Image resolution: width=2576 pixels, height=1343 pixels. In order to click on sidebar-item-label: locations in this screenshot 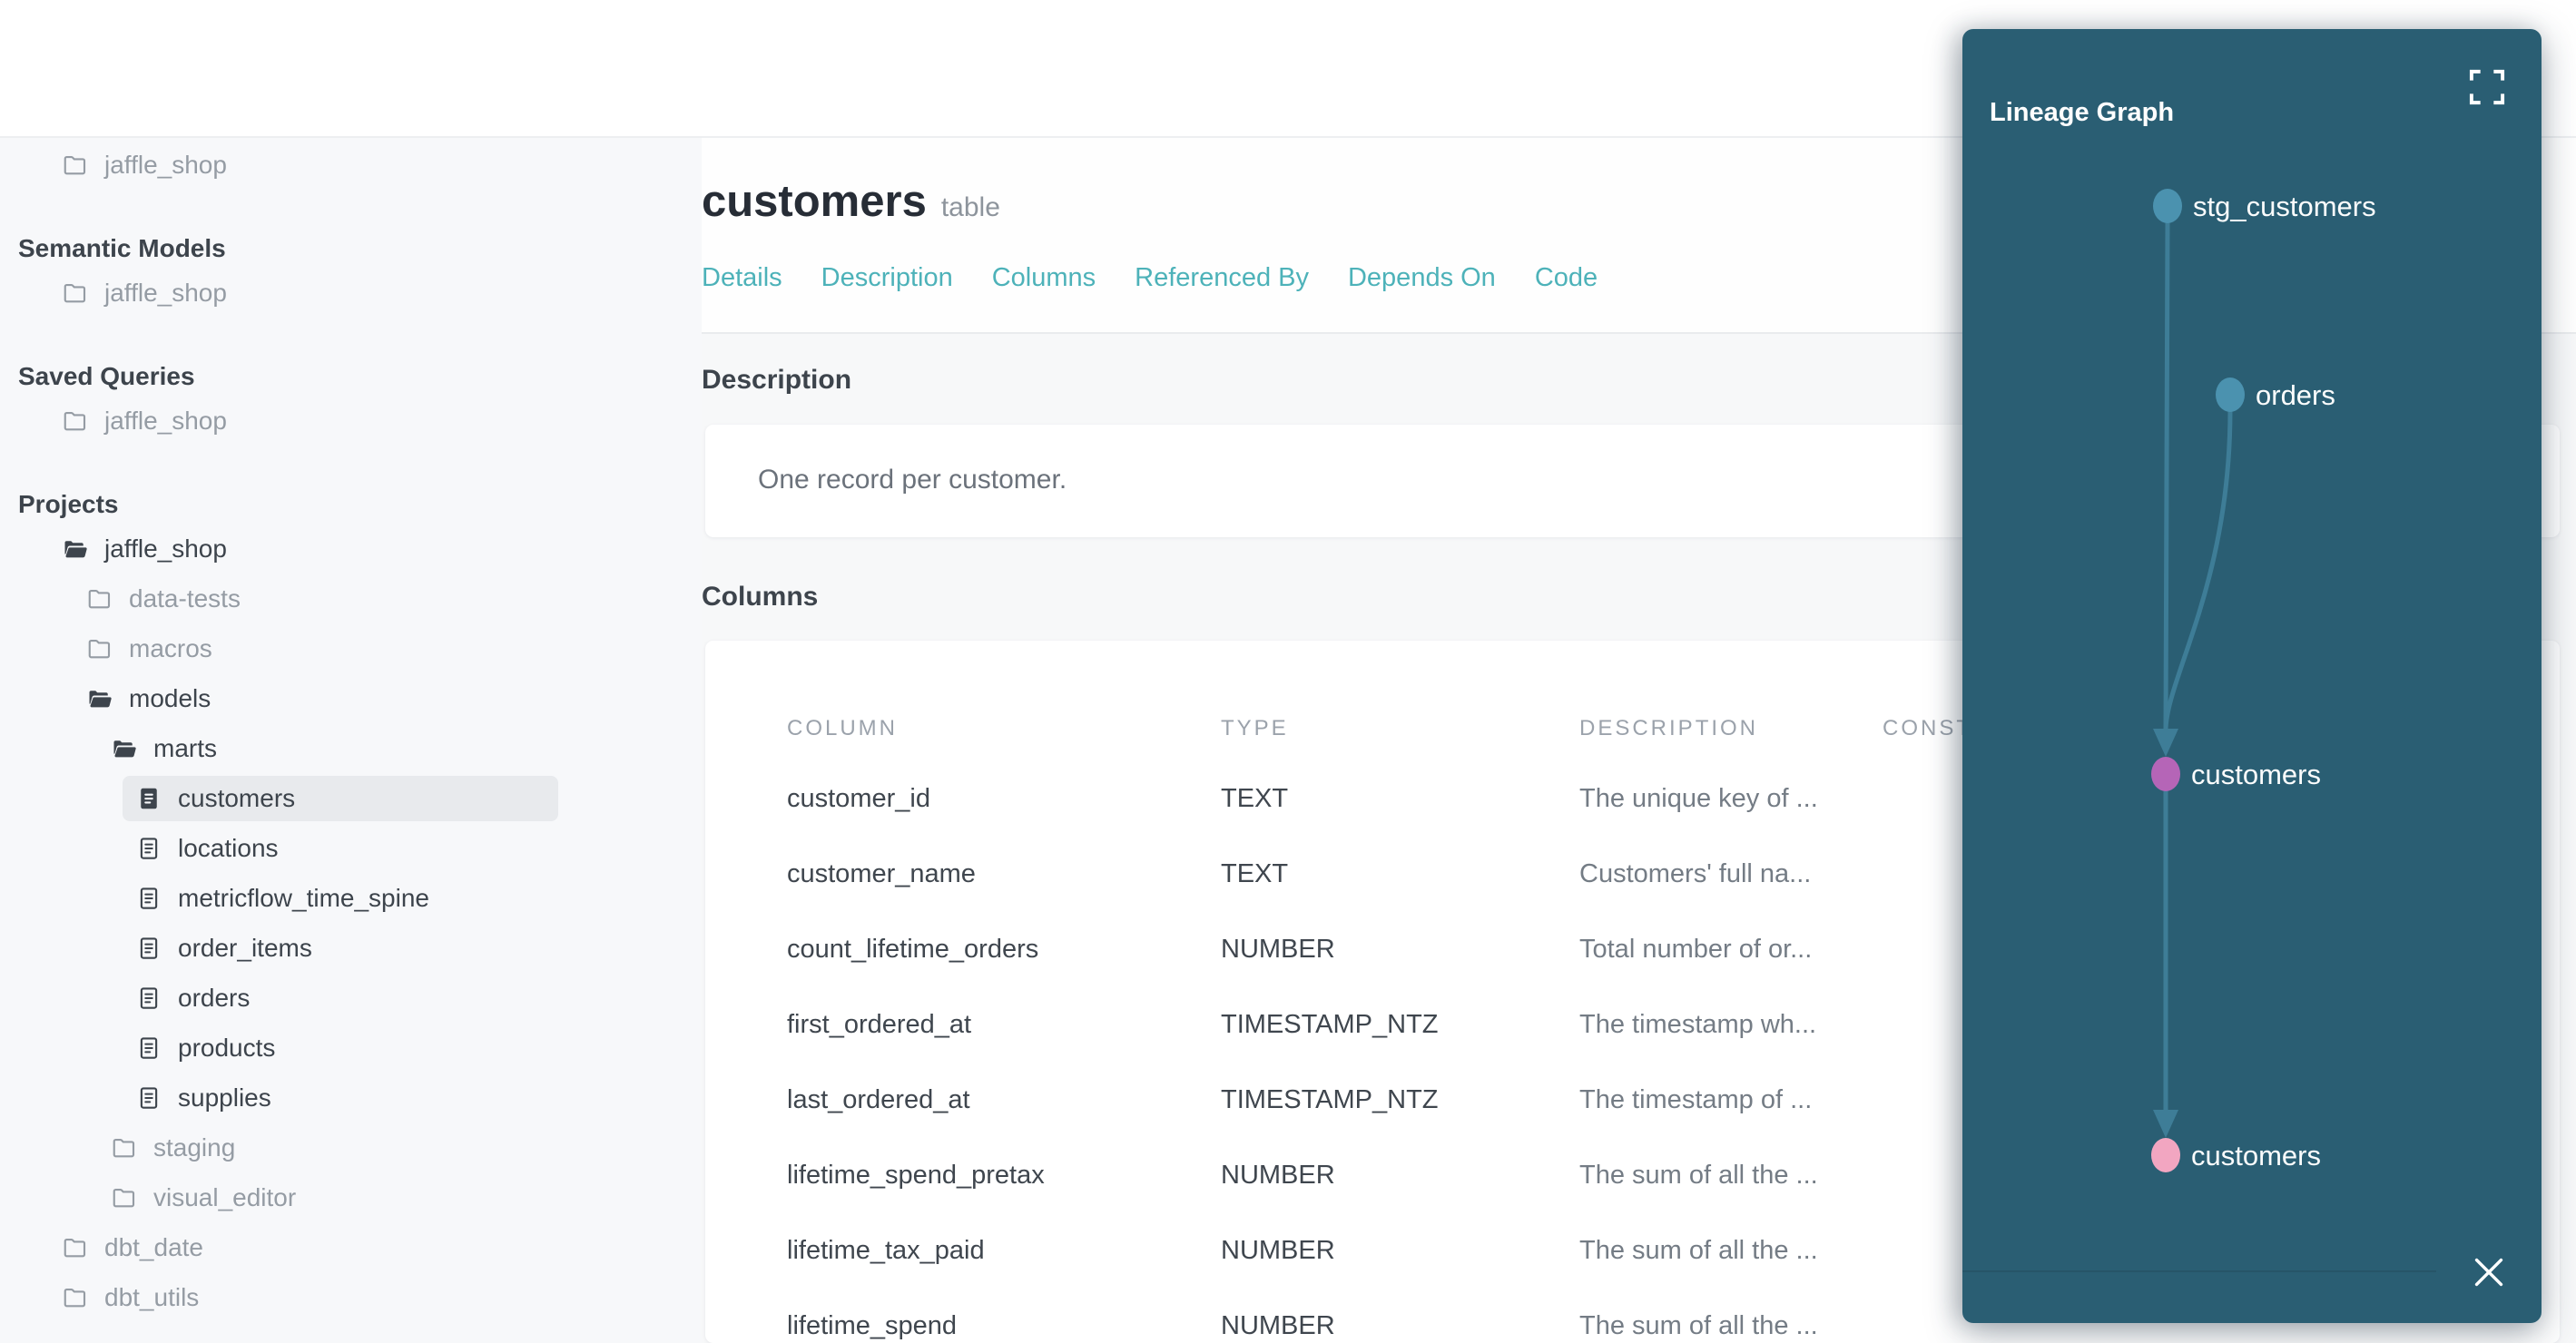, I will do `click(228, 847)`.